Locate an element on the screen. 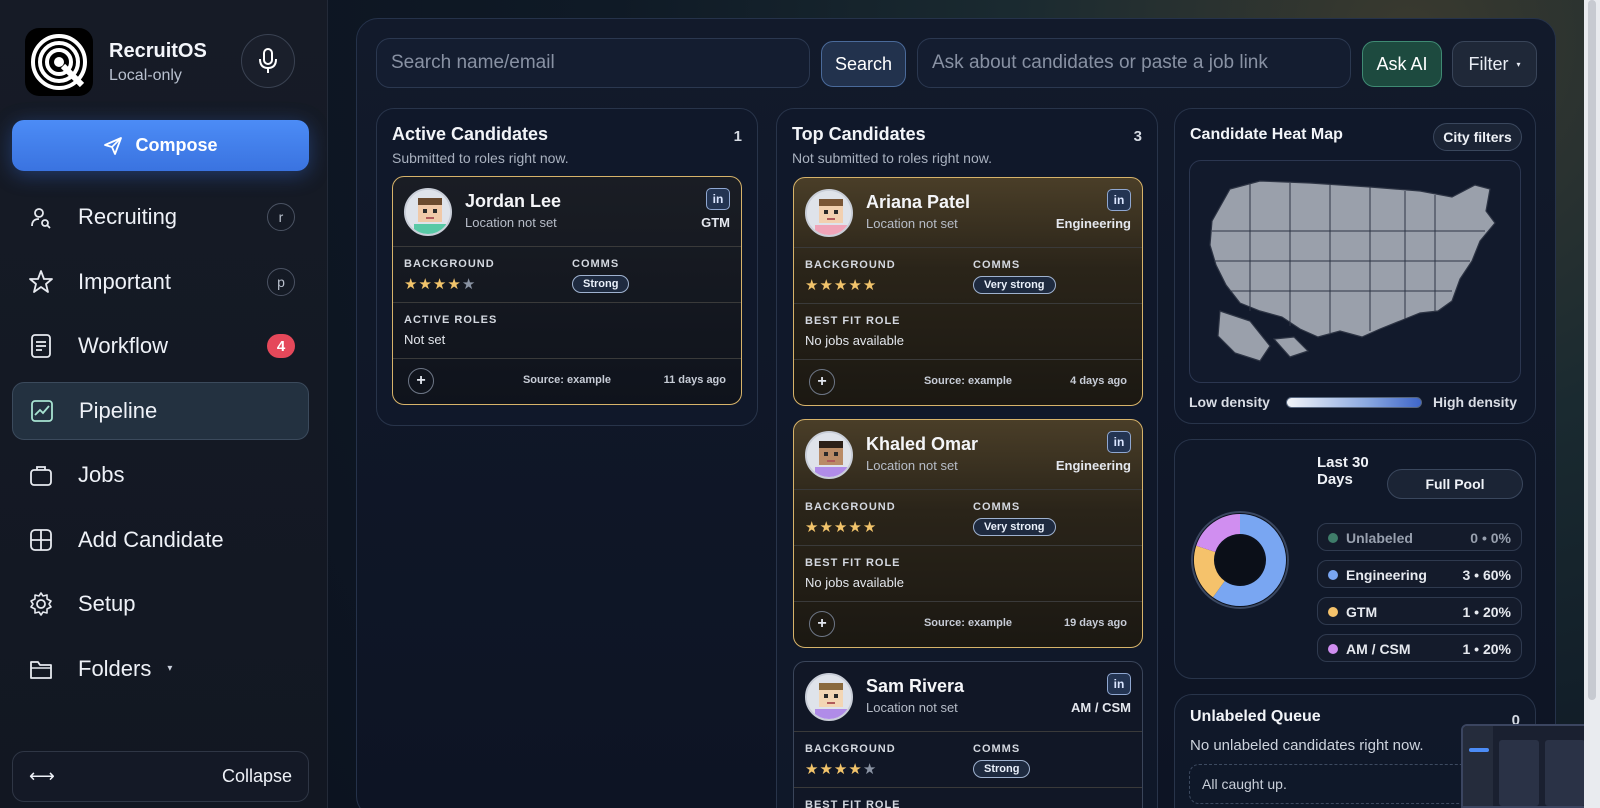 This screenshot has width=1600, height=808. sidebar-item-label: Recruiting is located at coordinates (128, 216).